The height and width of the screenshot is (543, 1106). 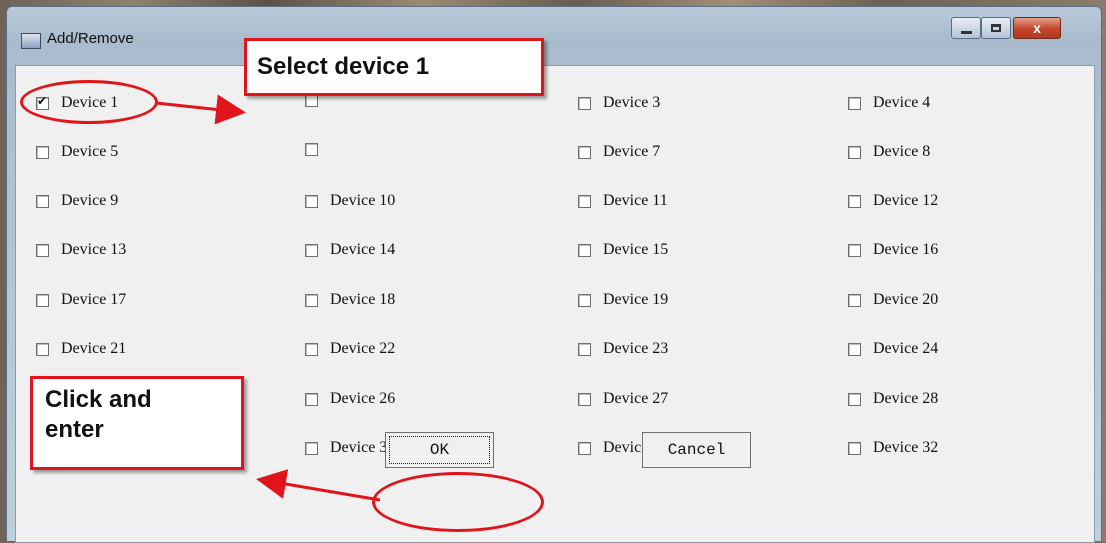 What do you see at coordinates (98, 399) in the screenshot?
I see `callout-line-1: Click and` at bounding box center [98, 399].